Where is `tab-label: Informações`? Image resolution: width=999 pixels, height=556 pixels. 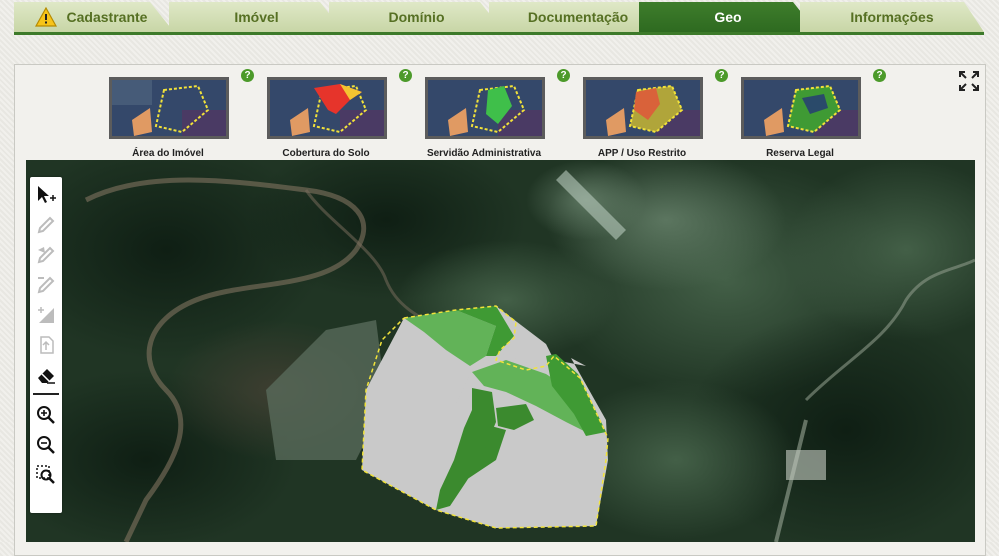
tab-label: Informações is located at coordinates (892, 17).